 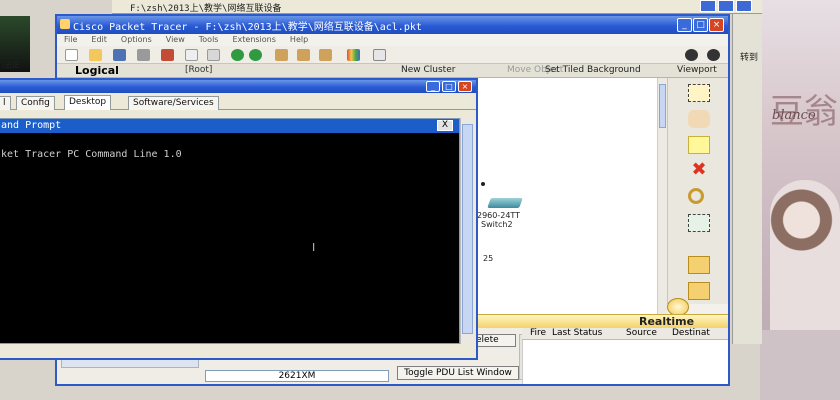 I want to click on realtime-bar: Realtime, so click(x=602, y=321).